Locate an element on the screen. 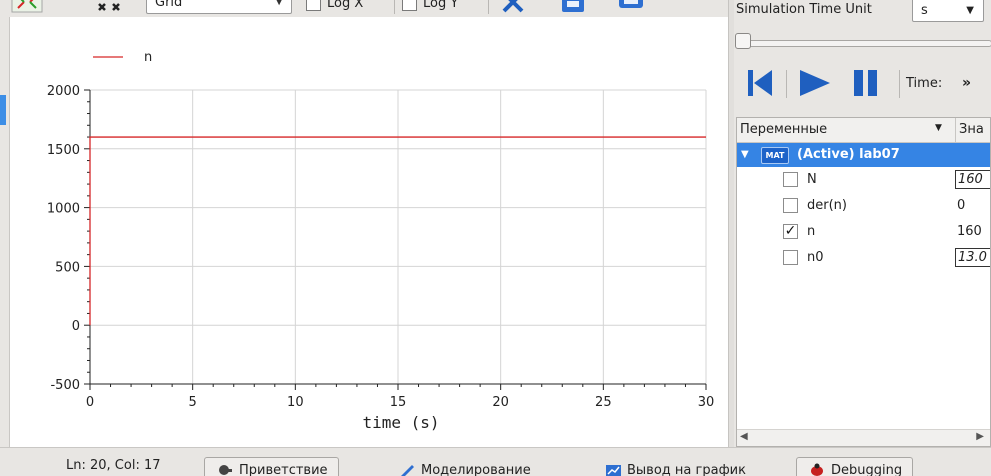 This screenshot has height=476, width=991. pause-icon is located at coordinates (865, 83).